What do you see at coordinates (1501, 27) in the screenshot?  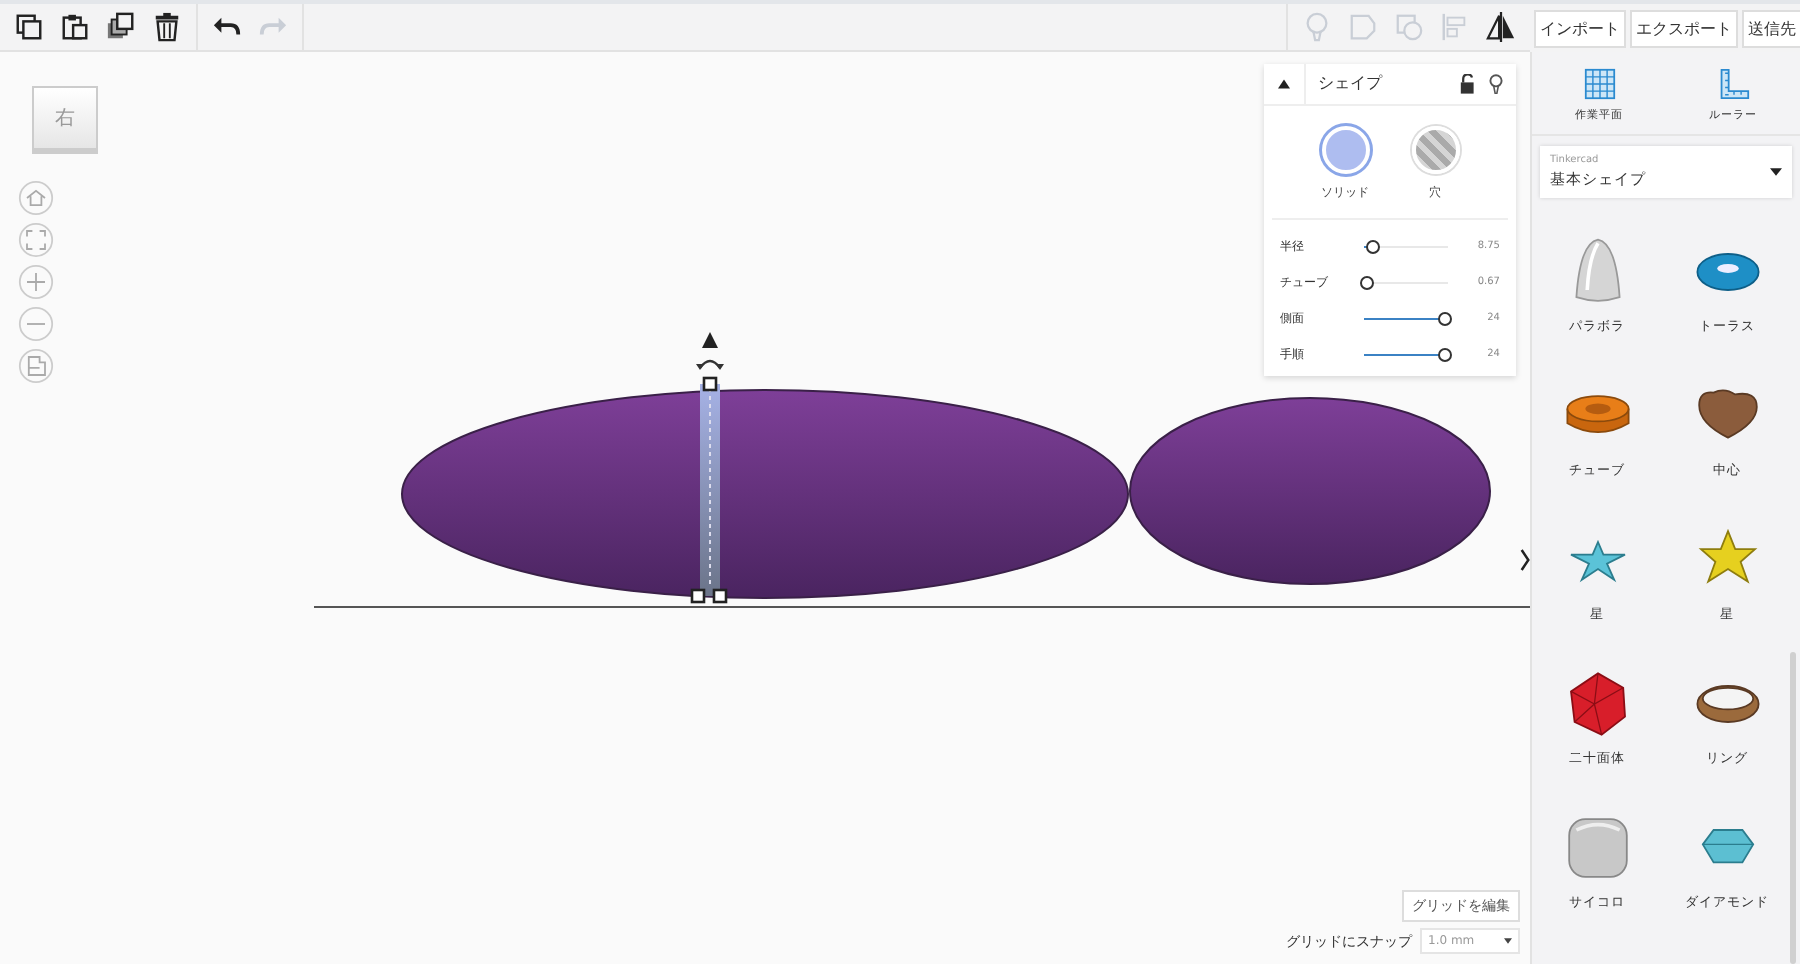 I see `mirror-icon` at bounding box center [1501, 27].